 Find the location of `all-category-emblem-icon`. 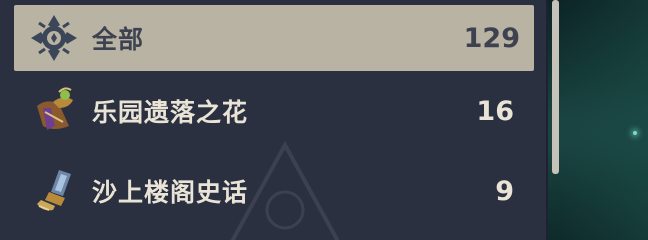

all-category-emblem-icon is located at coordinates (54, 38).